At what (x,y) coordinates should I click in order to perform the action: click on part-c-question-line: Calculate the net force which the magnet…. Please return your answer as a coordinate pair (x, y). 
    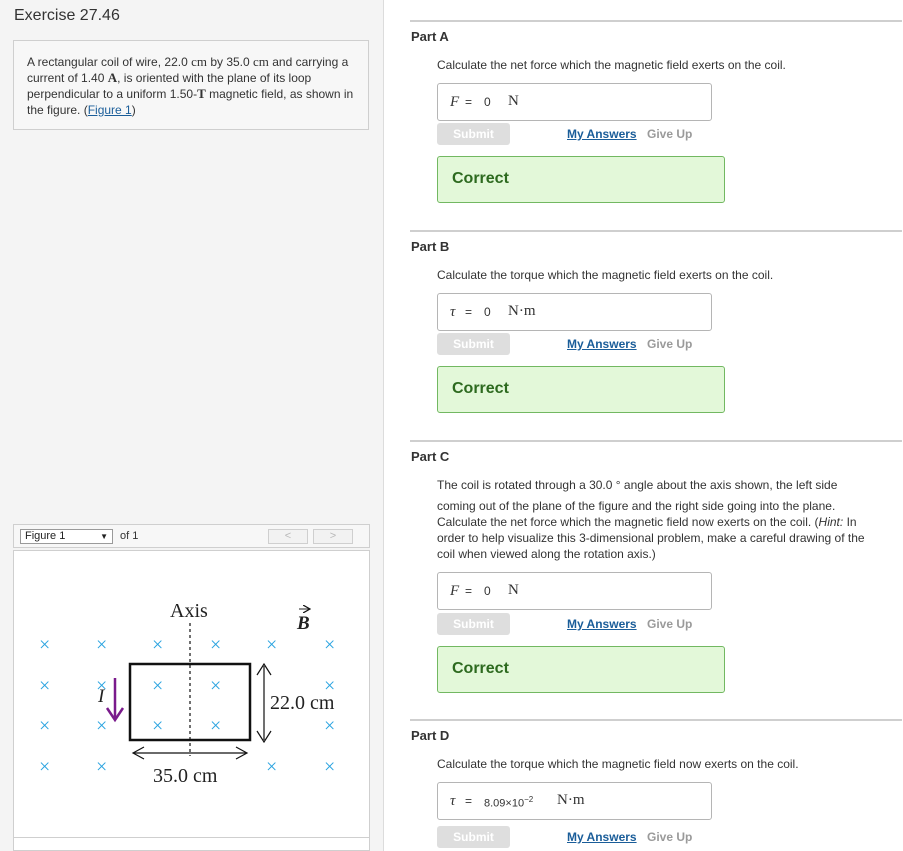
    Looking at the image, I should click on (647, 522).